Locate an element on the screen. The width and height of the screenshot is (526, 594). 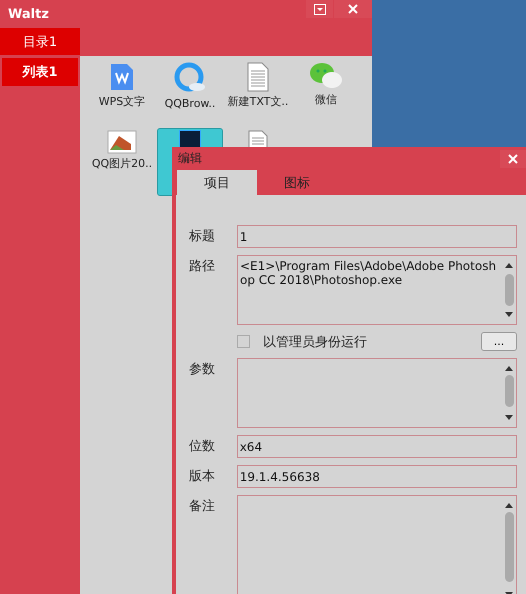
field-label: 备注 is located at coordinates (202, 506).